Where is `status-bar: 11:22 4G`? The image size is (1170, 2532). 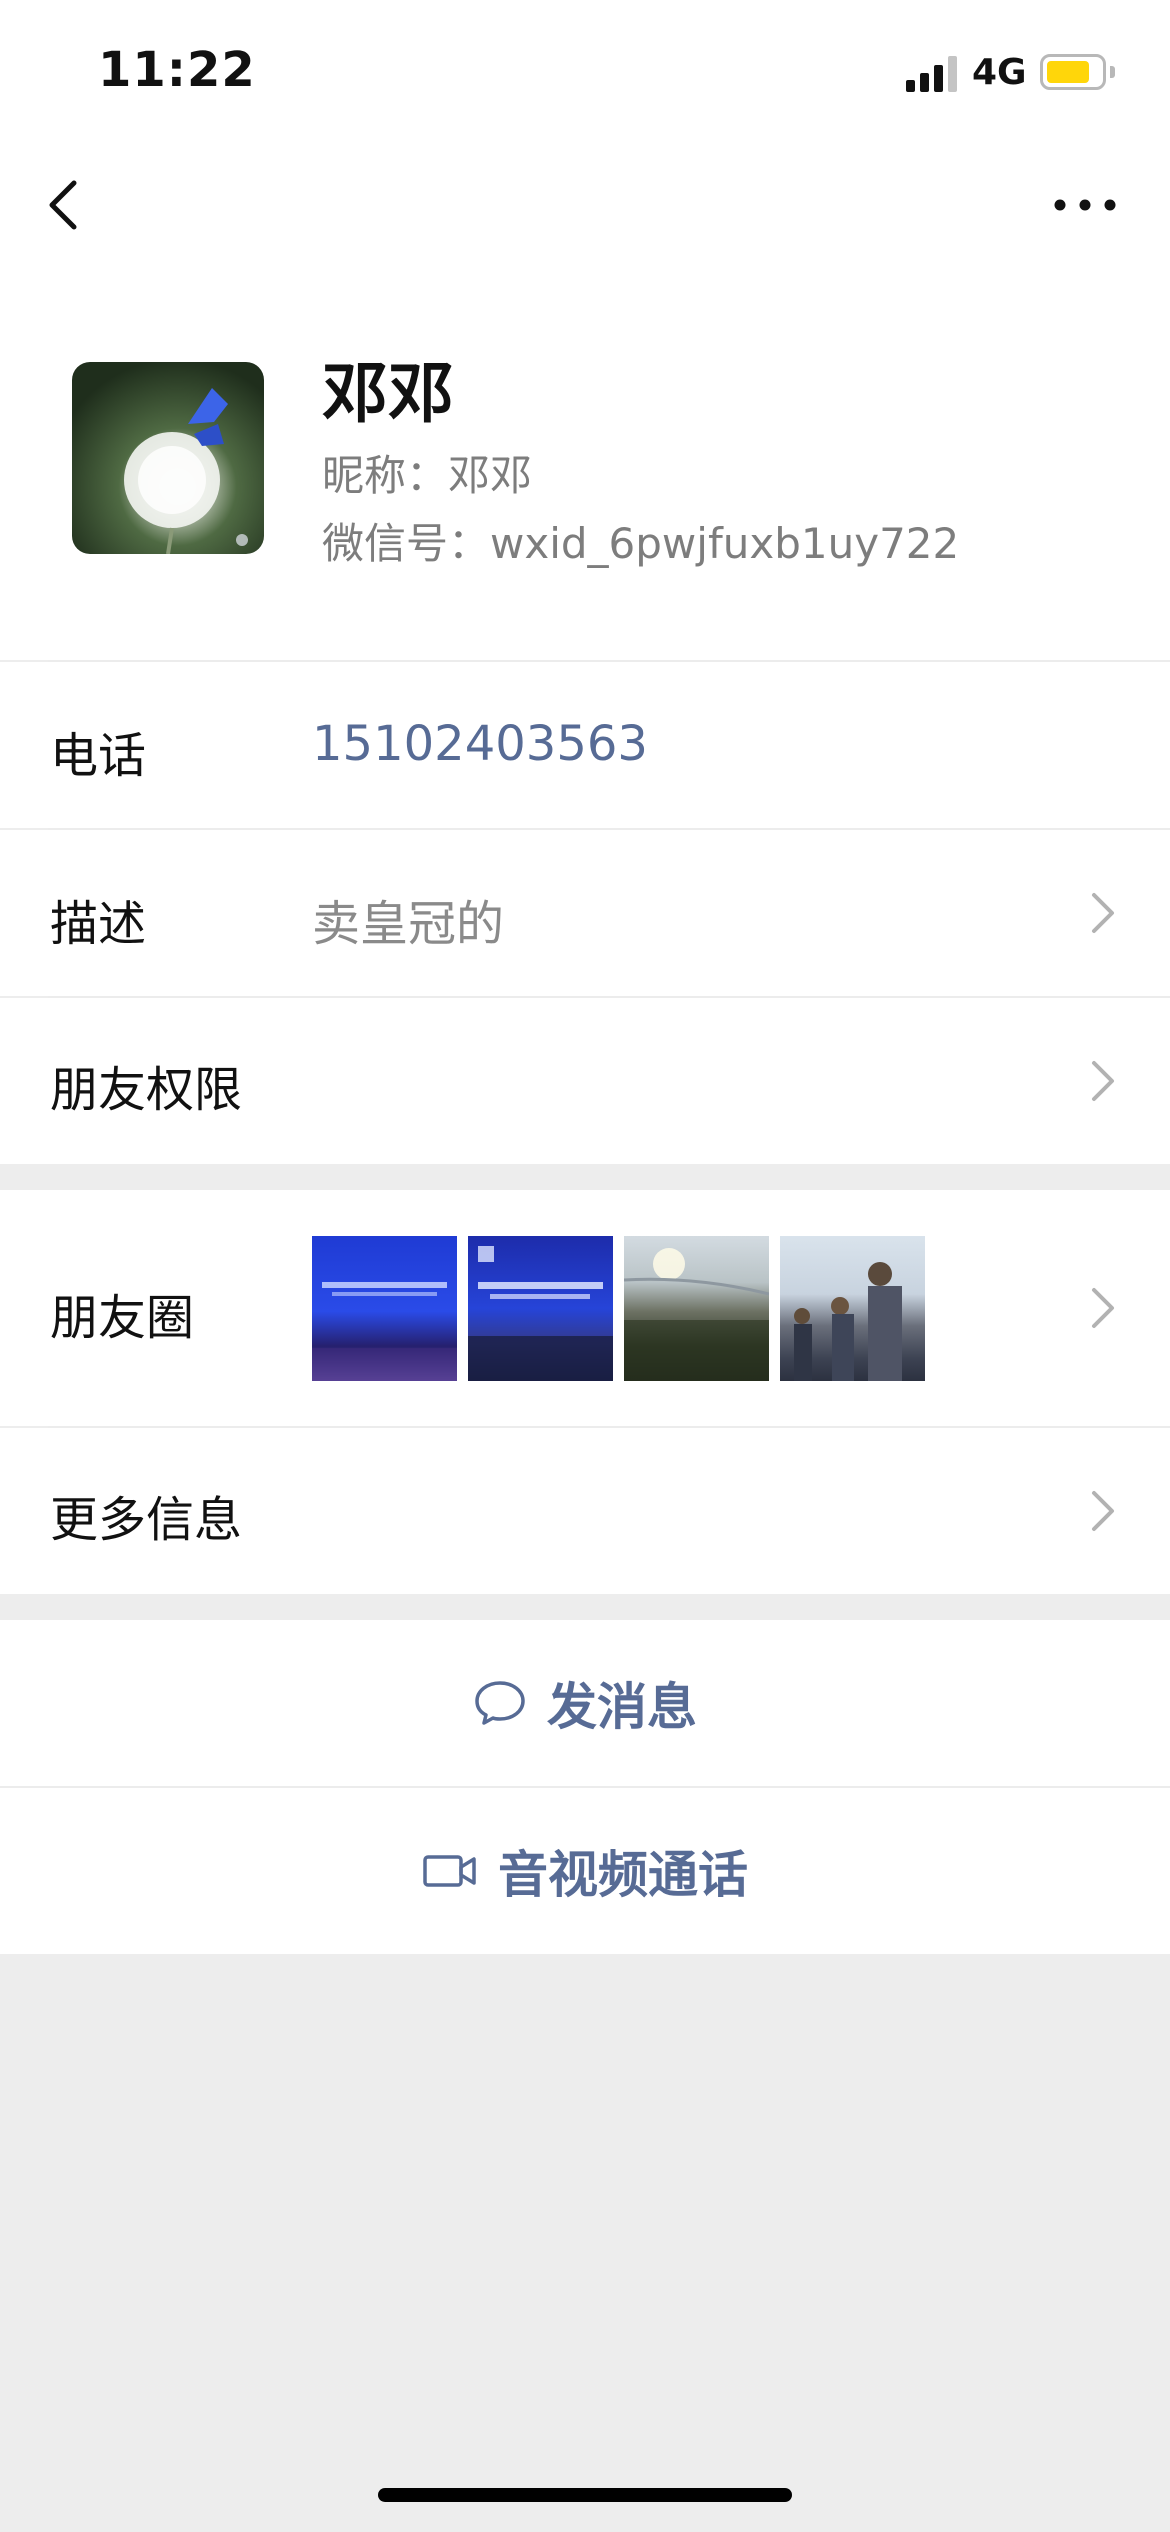 status-bar: 11:22 4G is located at coordinates (585, 70).